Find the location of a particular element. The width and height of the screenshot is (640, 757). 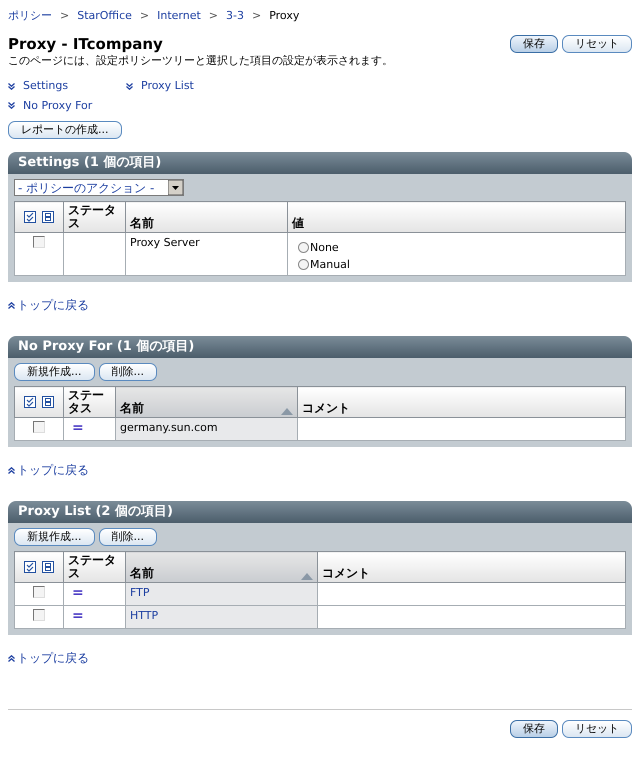

name-link: FTP is located at coordinates (140, 592).